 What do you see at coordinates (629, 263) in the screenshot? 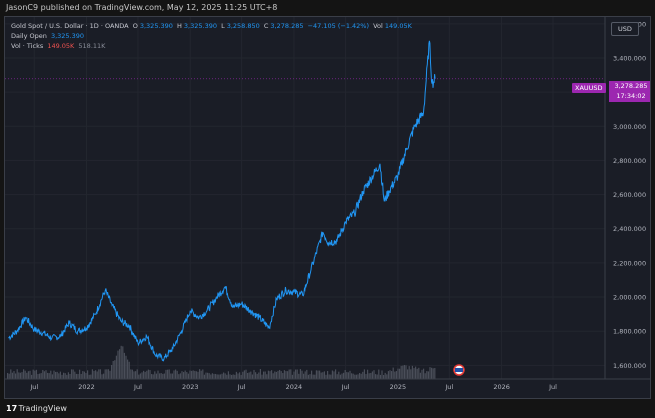
I see `y-tick-label: 2,200.000` at bounding box center [629, 263].